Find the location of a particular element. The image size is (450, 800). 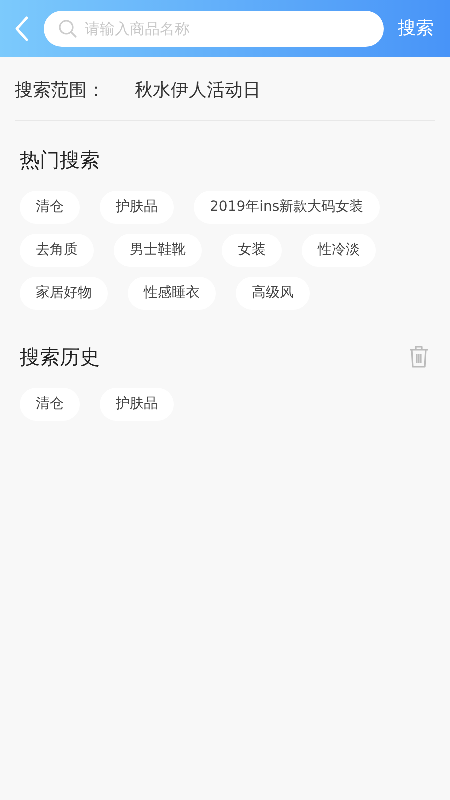

hot-search-tag: 女装 is located at coordinates (252, 250).